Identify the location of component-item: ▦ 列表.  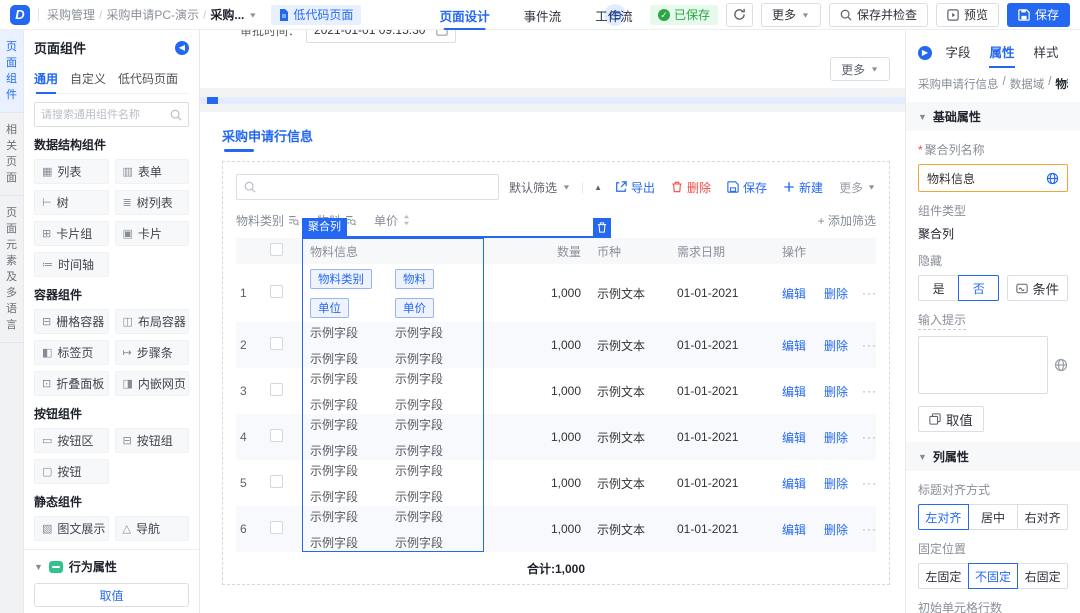
(71, 171).